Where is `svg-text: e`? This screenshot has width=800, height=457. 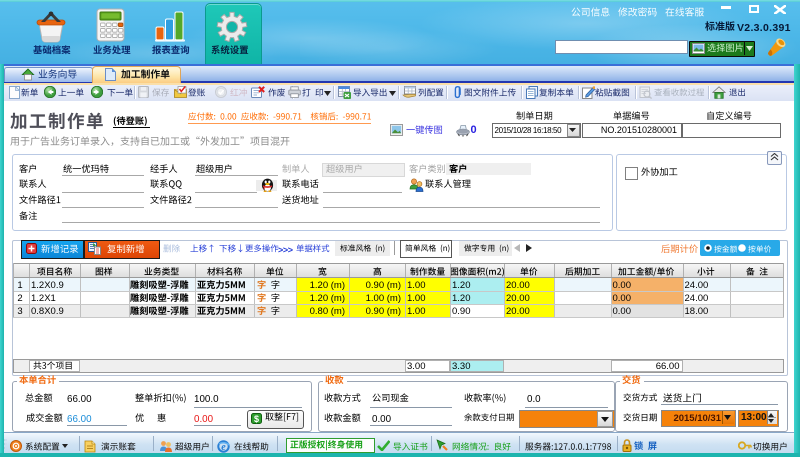 svg-text: e is located at coordinates (223, 447).